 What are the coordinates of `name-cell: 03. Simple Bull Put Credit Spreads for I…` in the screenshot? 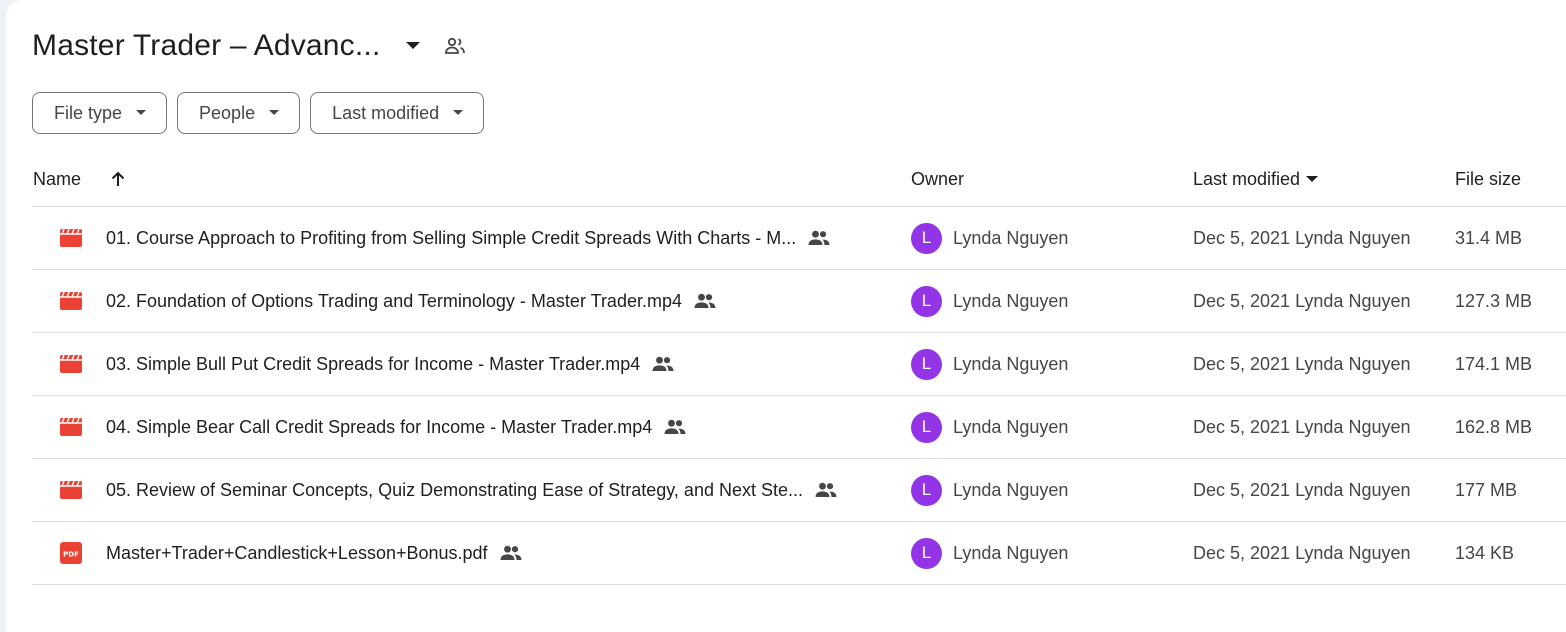 It's located at (471, 364).